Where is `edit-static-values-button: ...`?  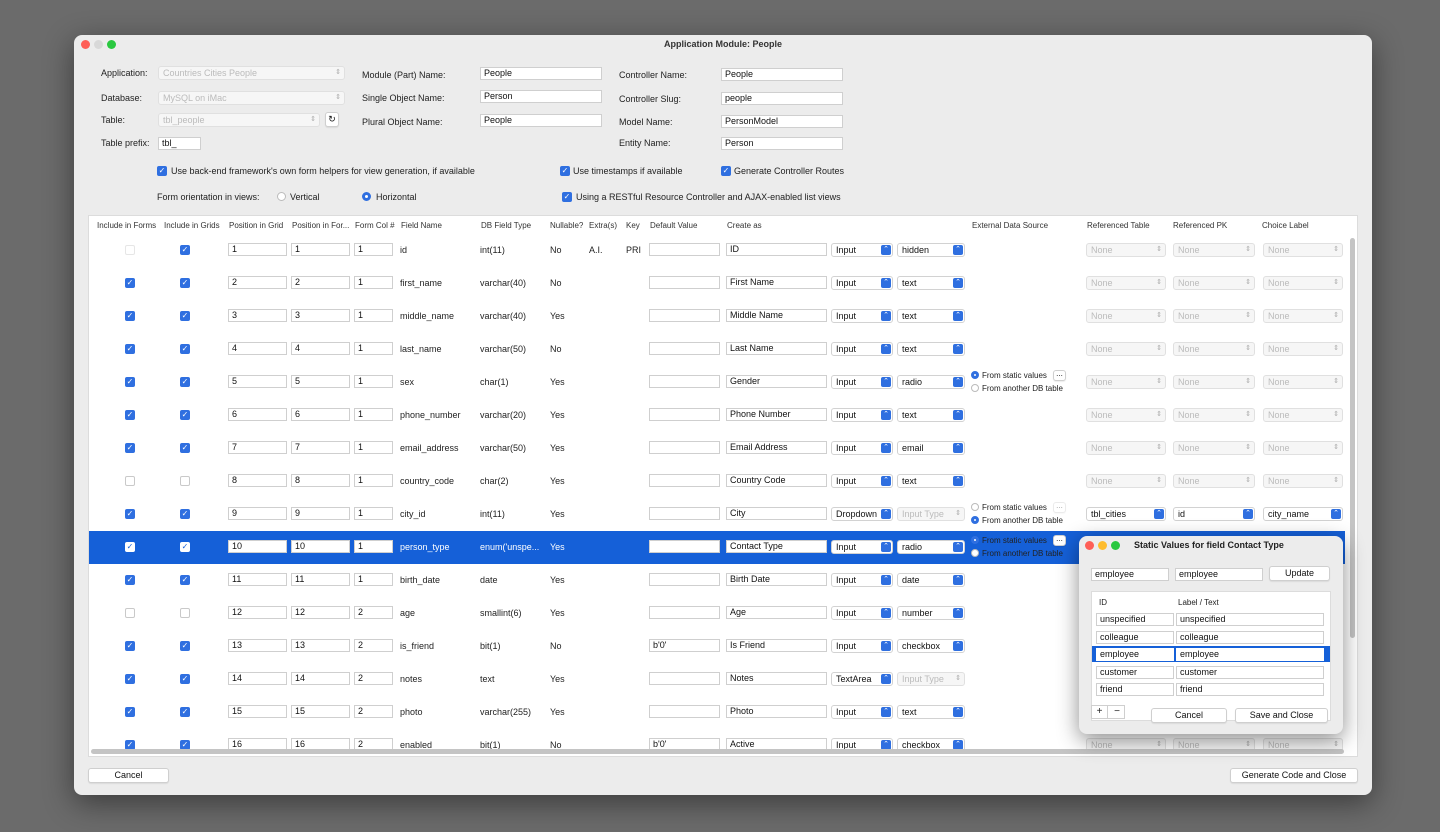
edit-static-values-button: ... is located at coordinates (1059, 540).